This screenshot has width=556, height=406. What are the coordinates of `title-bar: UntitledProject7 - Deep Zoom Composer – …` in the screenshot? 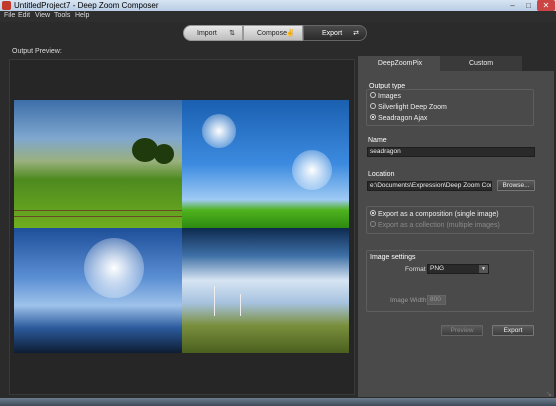 It's located at (278, 5).